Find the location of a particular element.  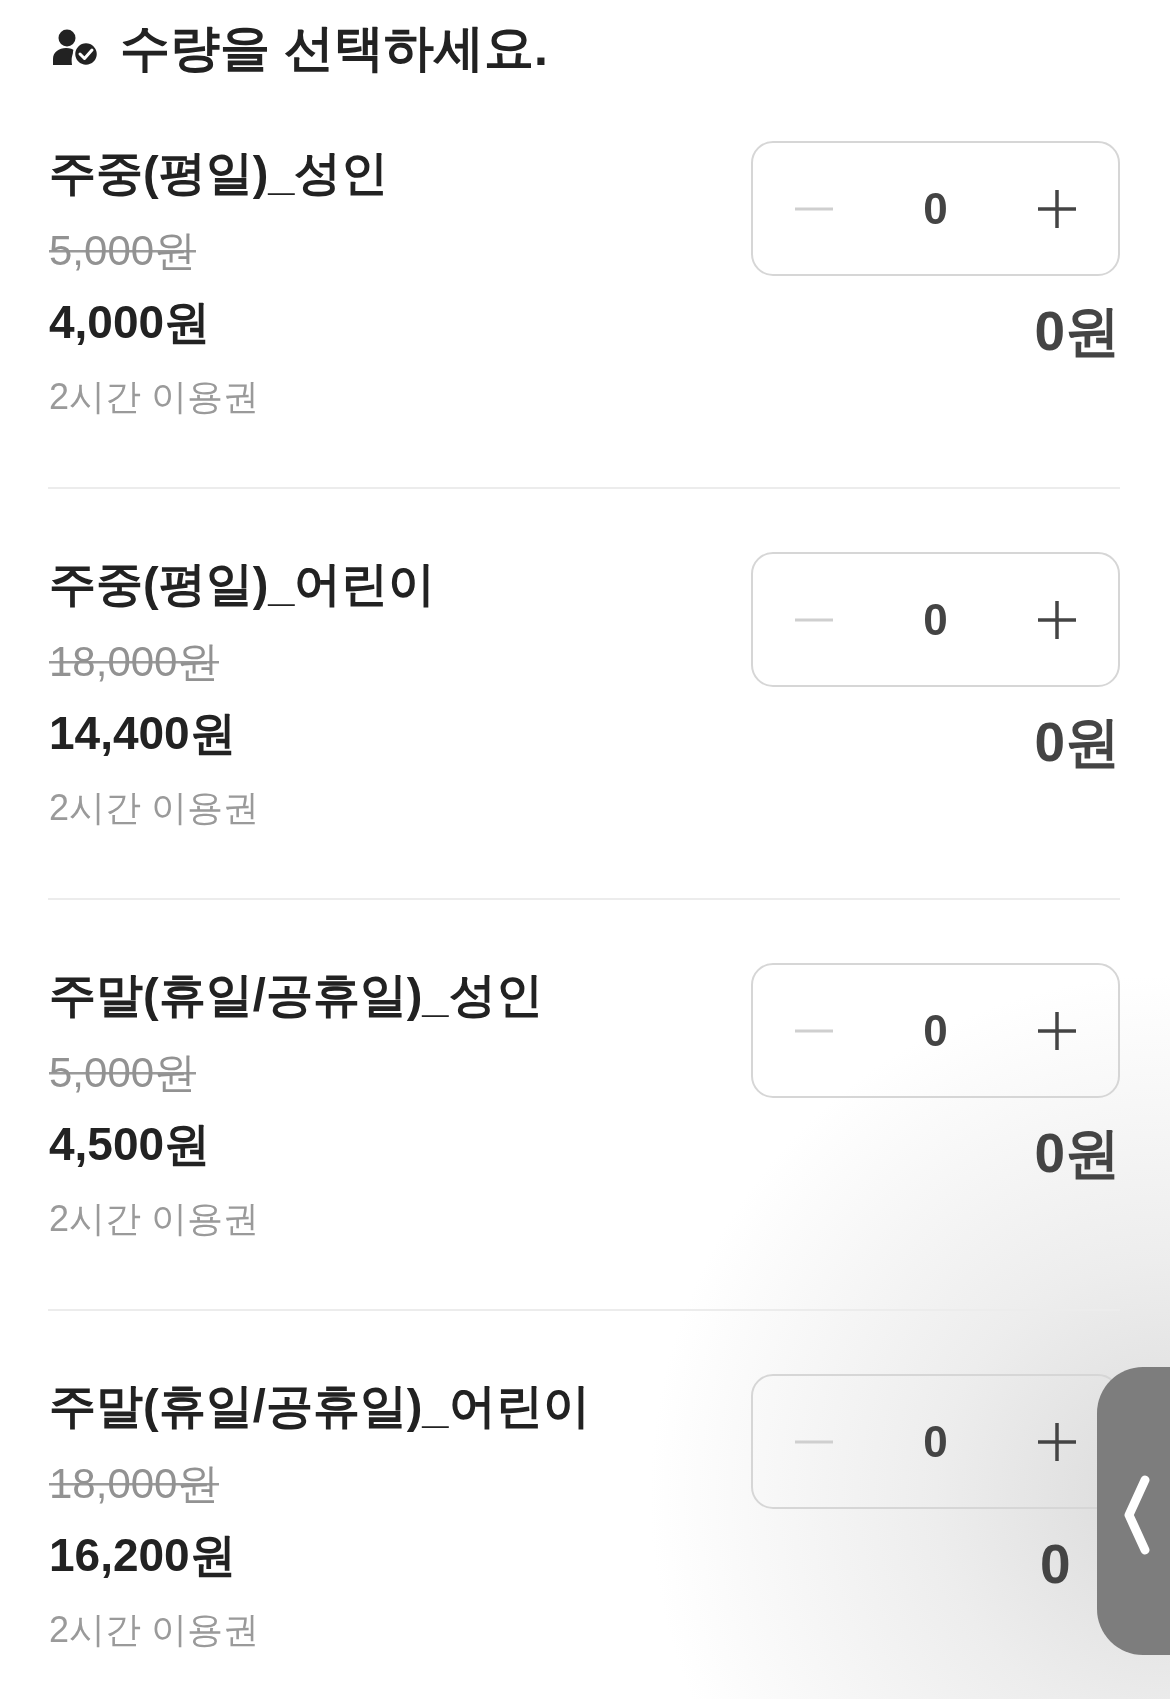

sale-price: 14,400원 is located at coordinates (142, 733).